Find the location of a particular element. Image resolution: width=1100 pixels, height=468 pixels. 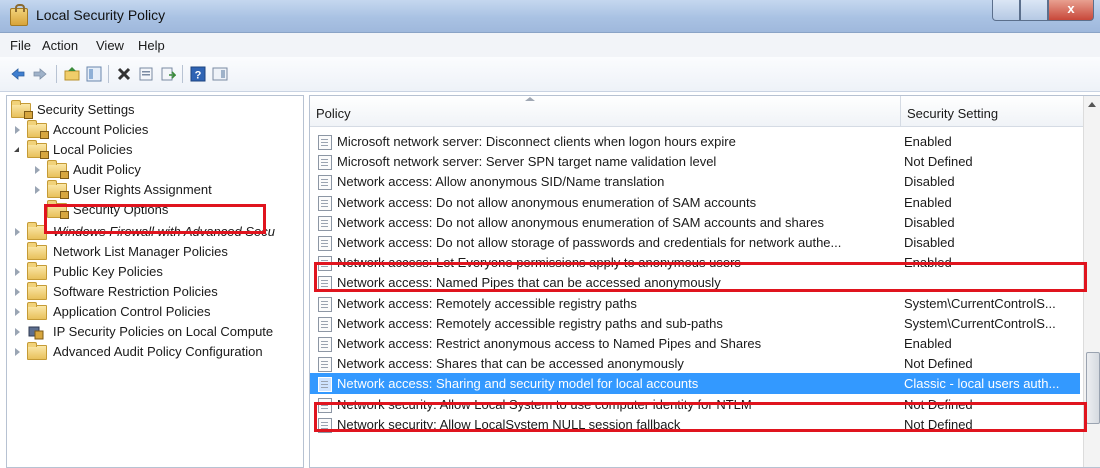

close-button: x is located at coordinates (1071, 10).